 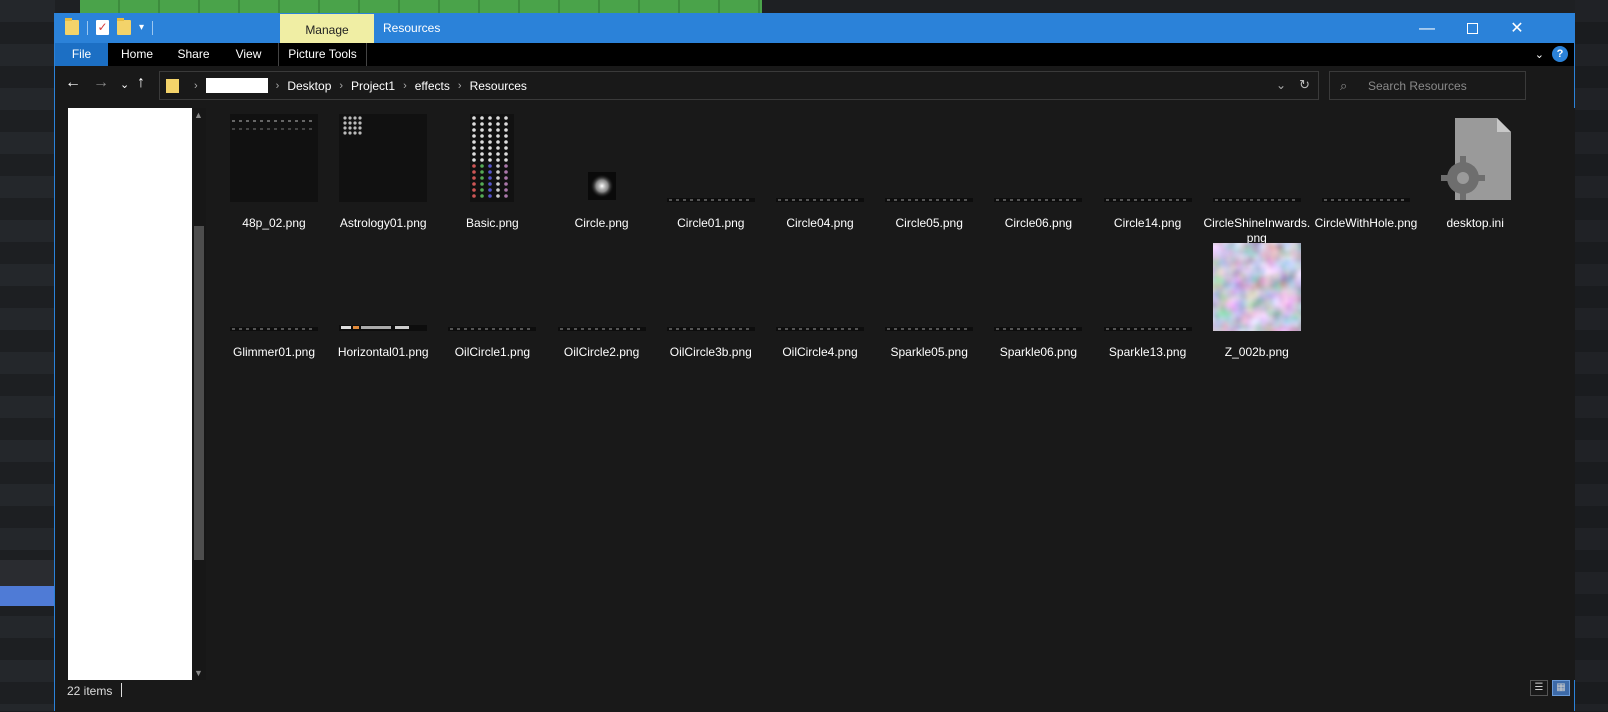 What do you see at coordinates (383, 352) in the screenshot?
I see `file-name: Horizontal01.png` at bounding box center [383, 352].